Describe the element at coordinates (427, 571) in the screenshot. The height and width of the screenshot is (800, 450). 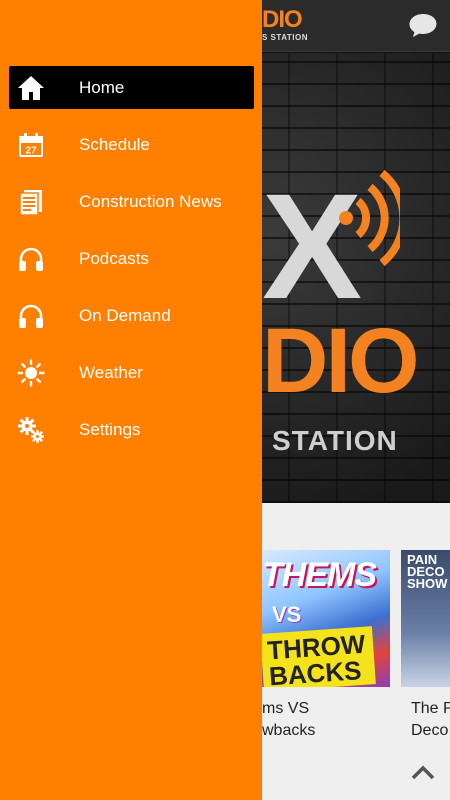
I see `card-art-text: PAIN DECO SHOW` at that location.